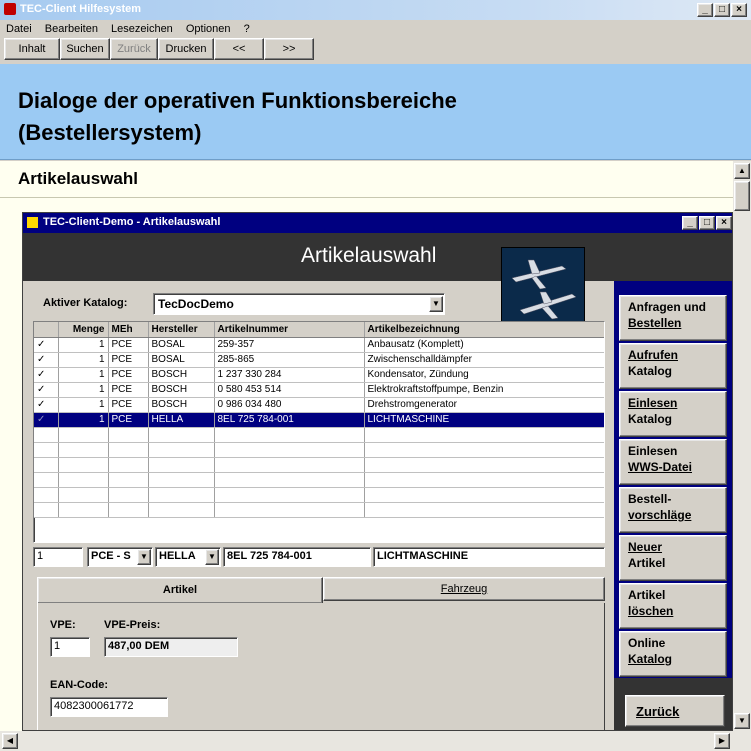  What do you see at coordinates (237, 100) in the screenshot?
I see `help-heading-line1: Dialoge der operativen Funktionsbereiche` at bounding box center [237, 100].